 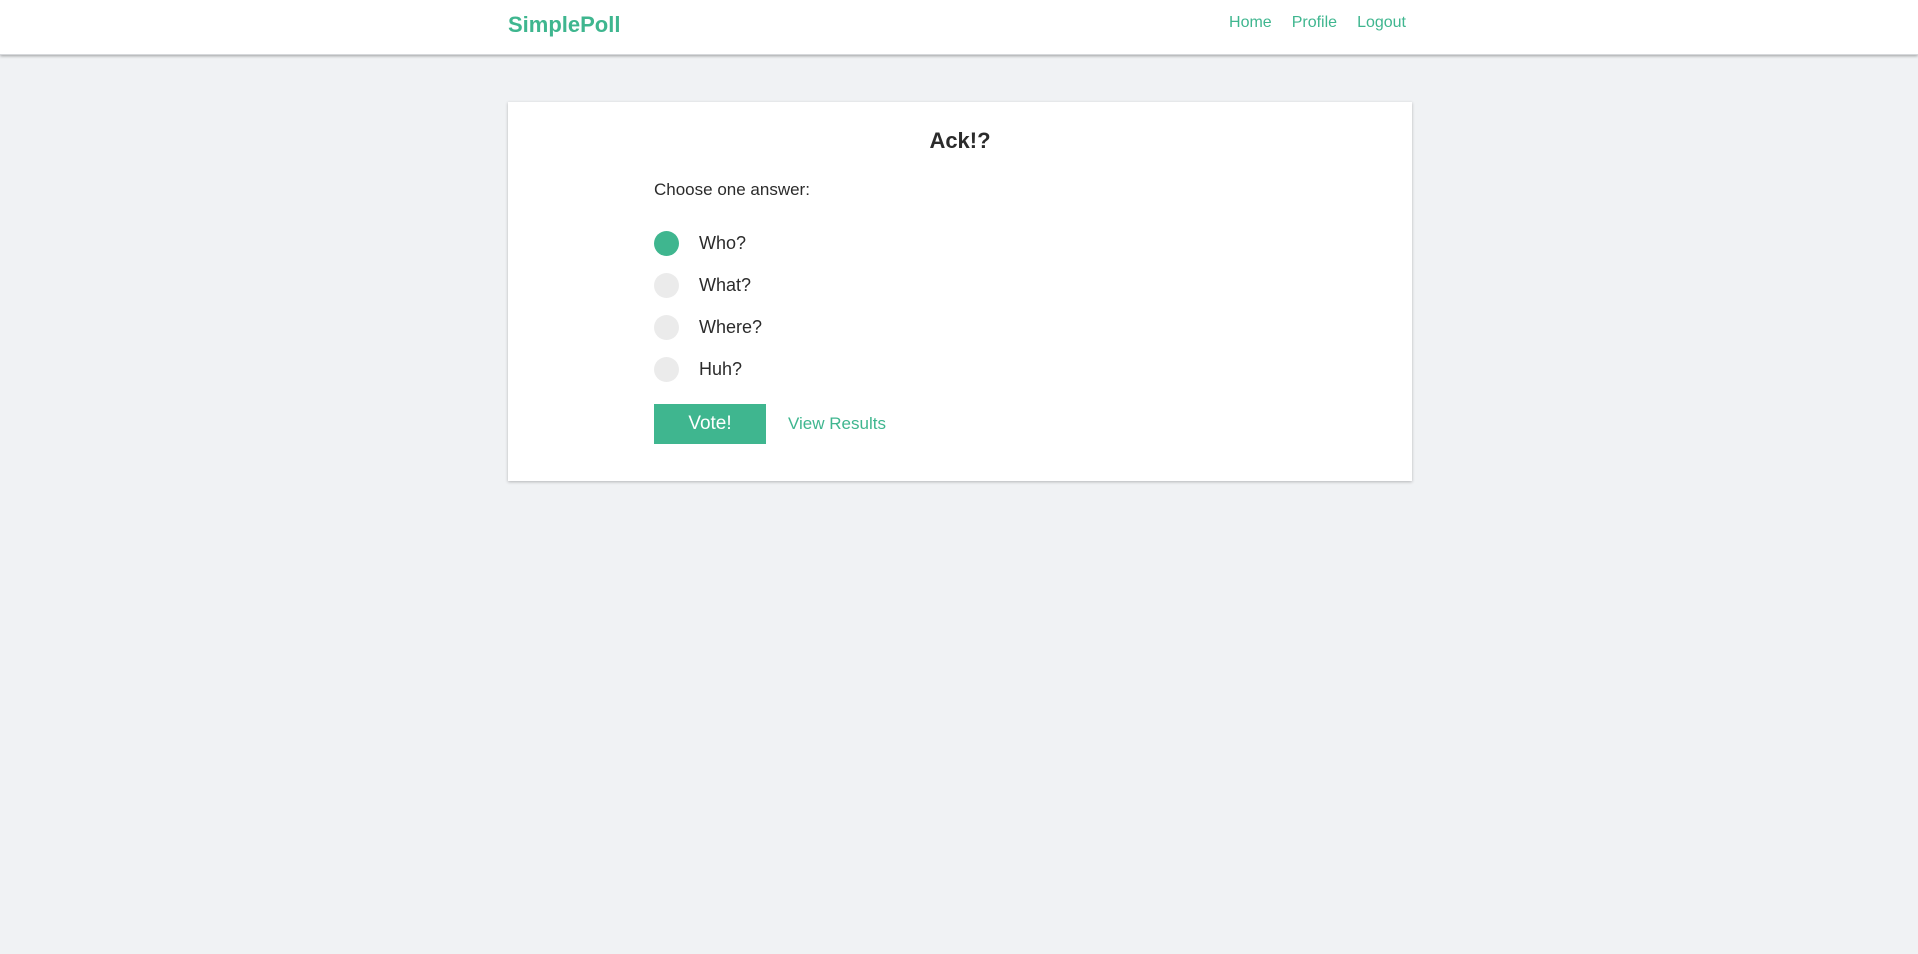 What do you see at coordinates (666, 243) in the screenshot?
I see `radio-checked-icon` at bounding box center [666, 243].